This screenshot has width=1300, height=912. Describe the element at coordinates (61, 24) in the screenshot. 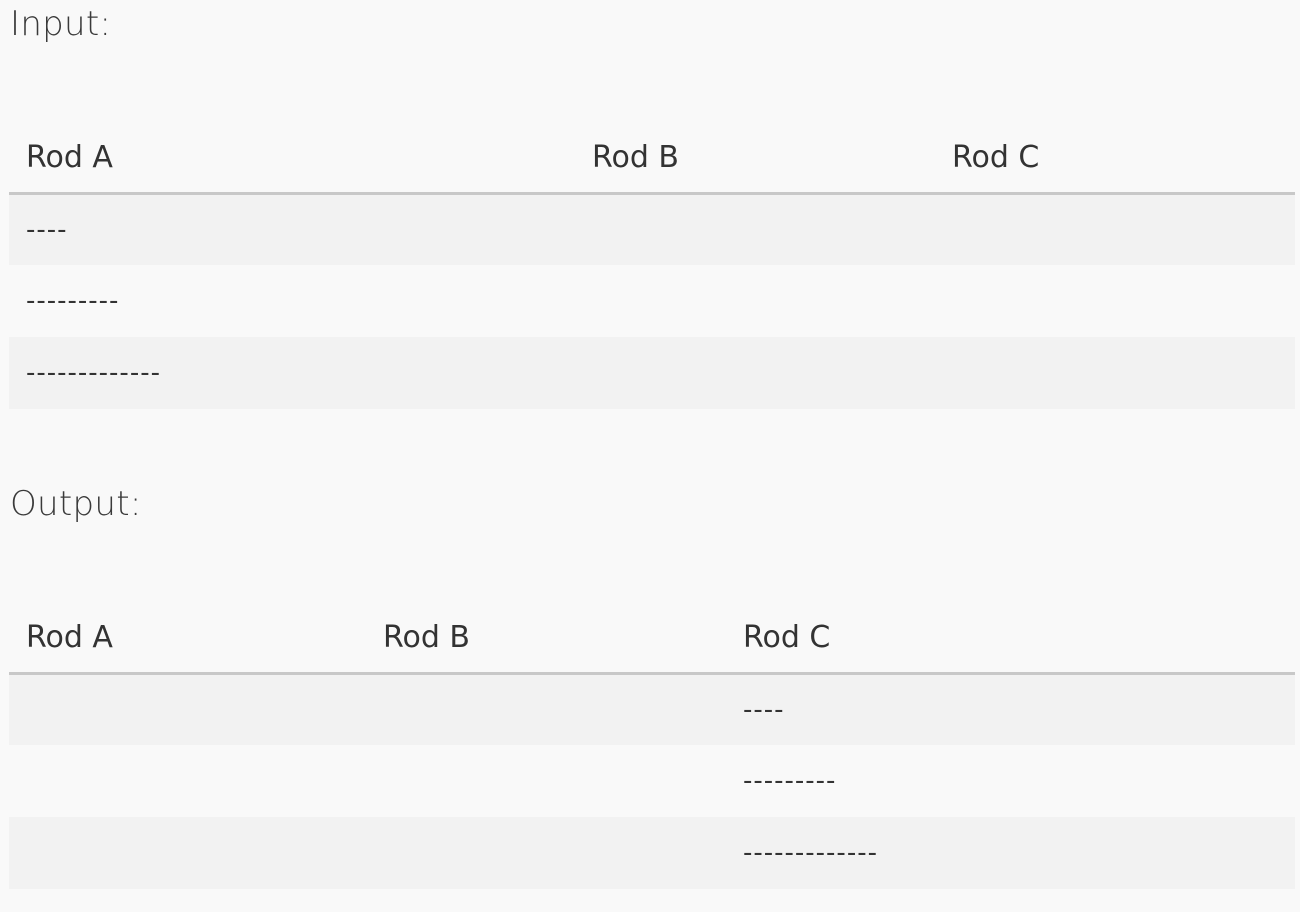

I see `input-section-label: Input:` at that location.